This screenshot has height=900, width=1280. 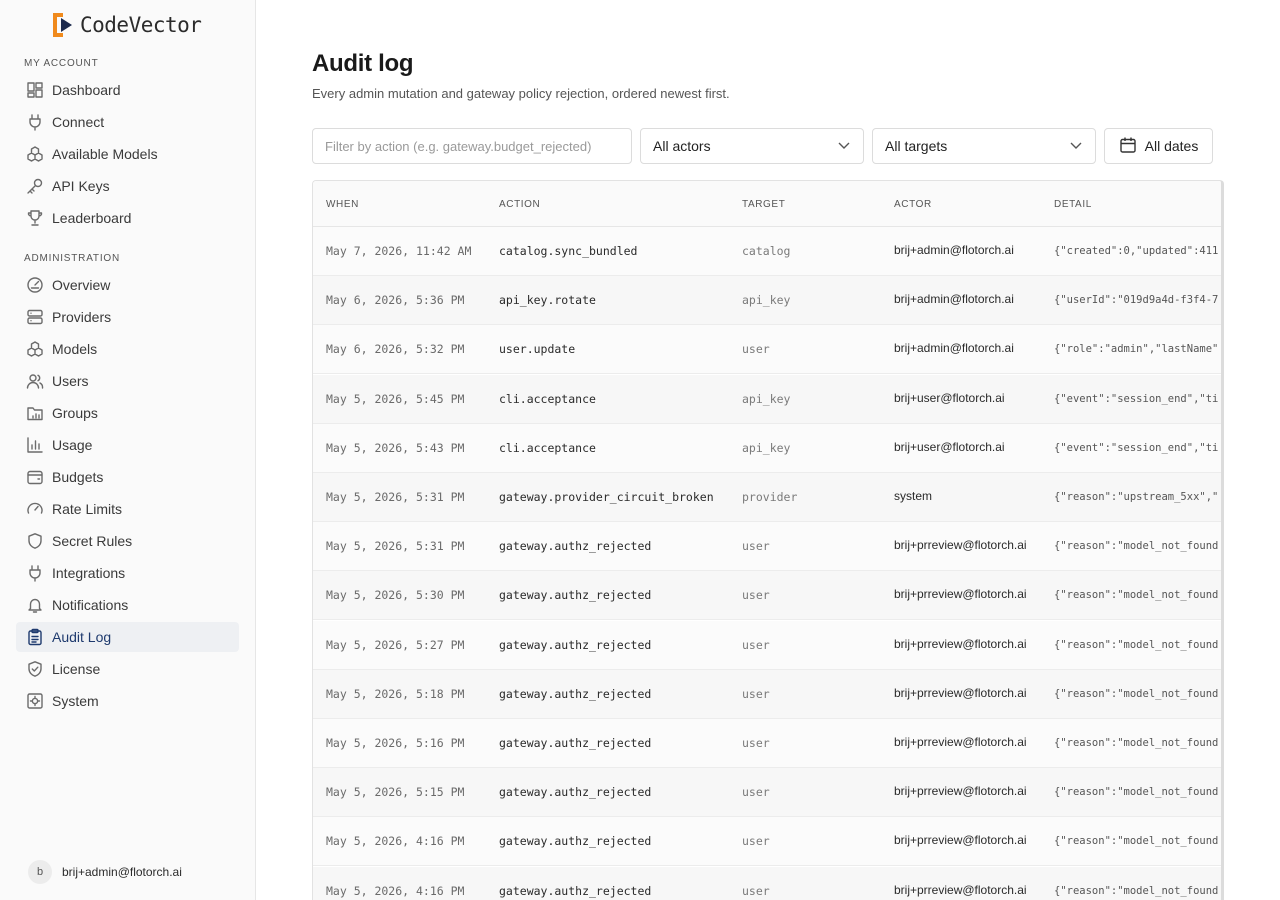 I want to click on shield-icon, so click(x=35, y=541).